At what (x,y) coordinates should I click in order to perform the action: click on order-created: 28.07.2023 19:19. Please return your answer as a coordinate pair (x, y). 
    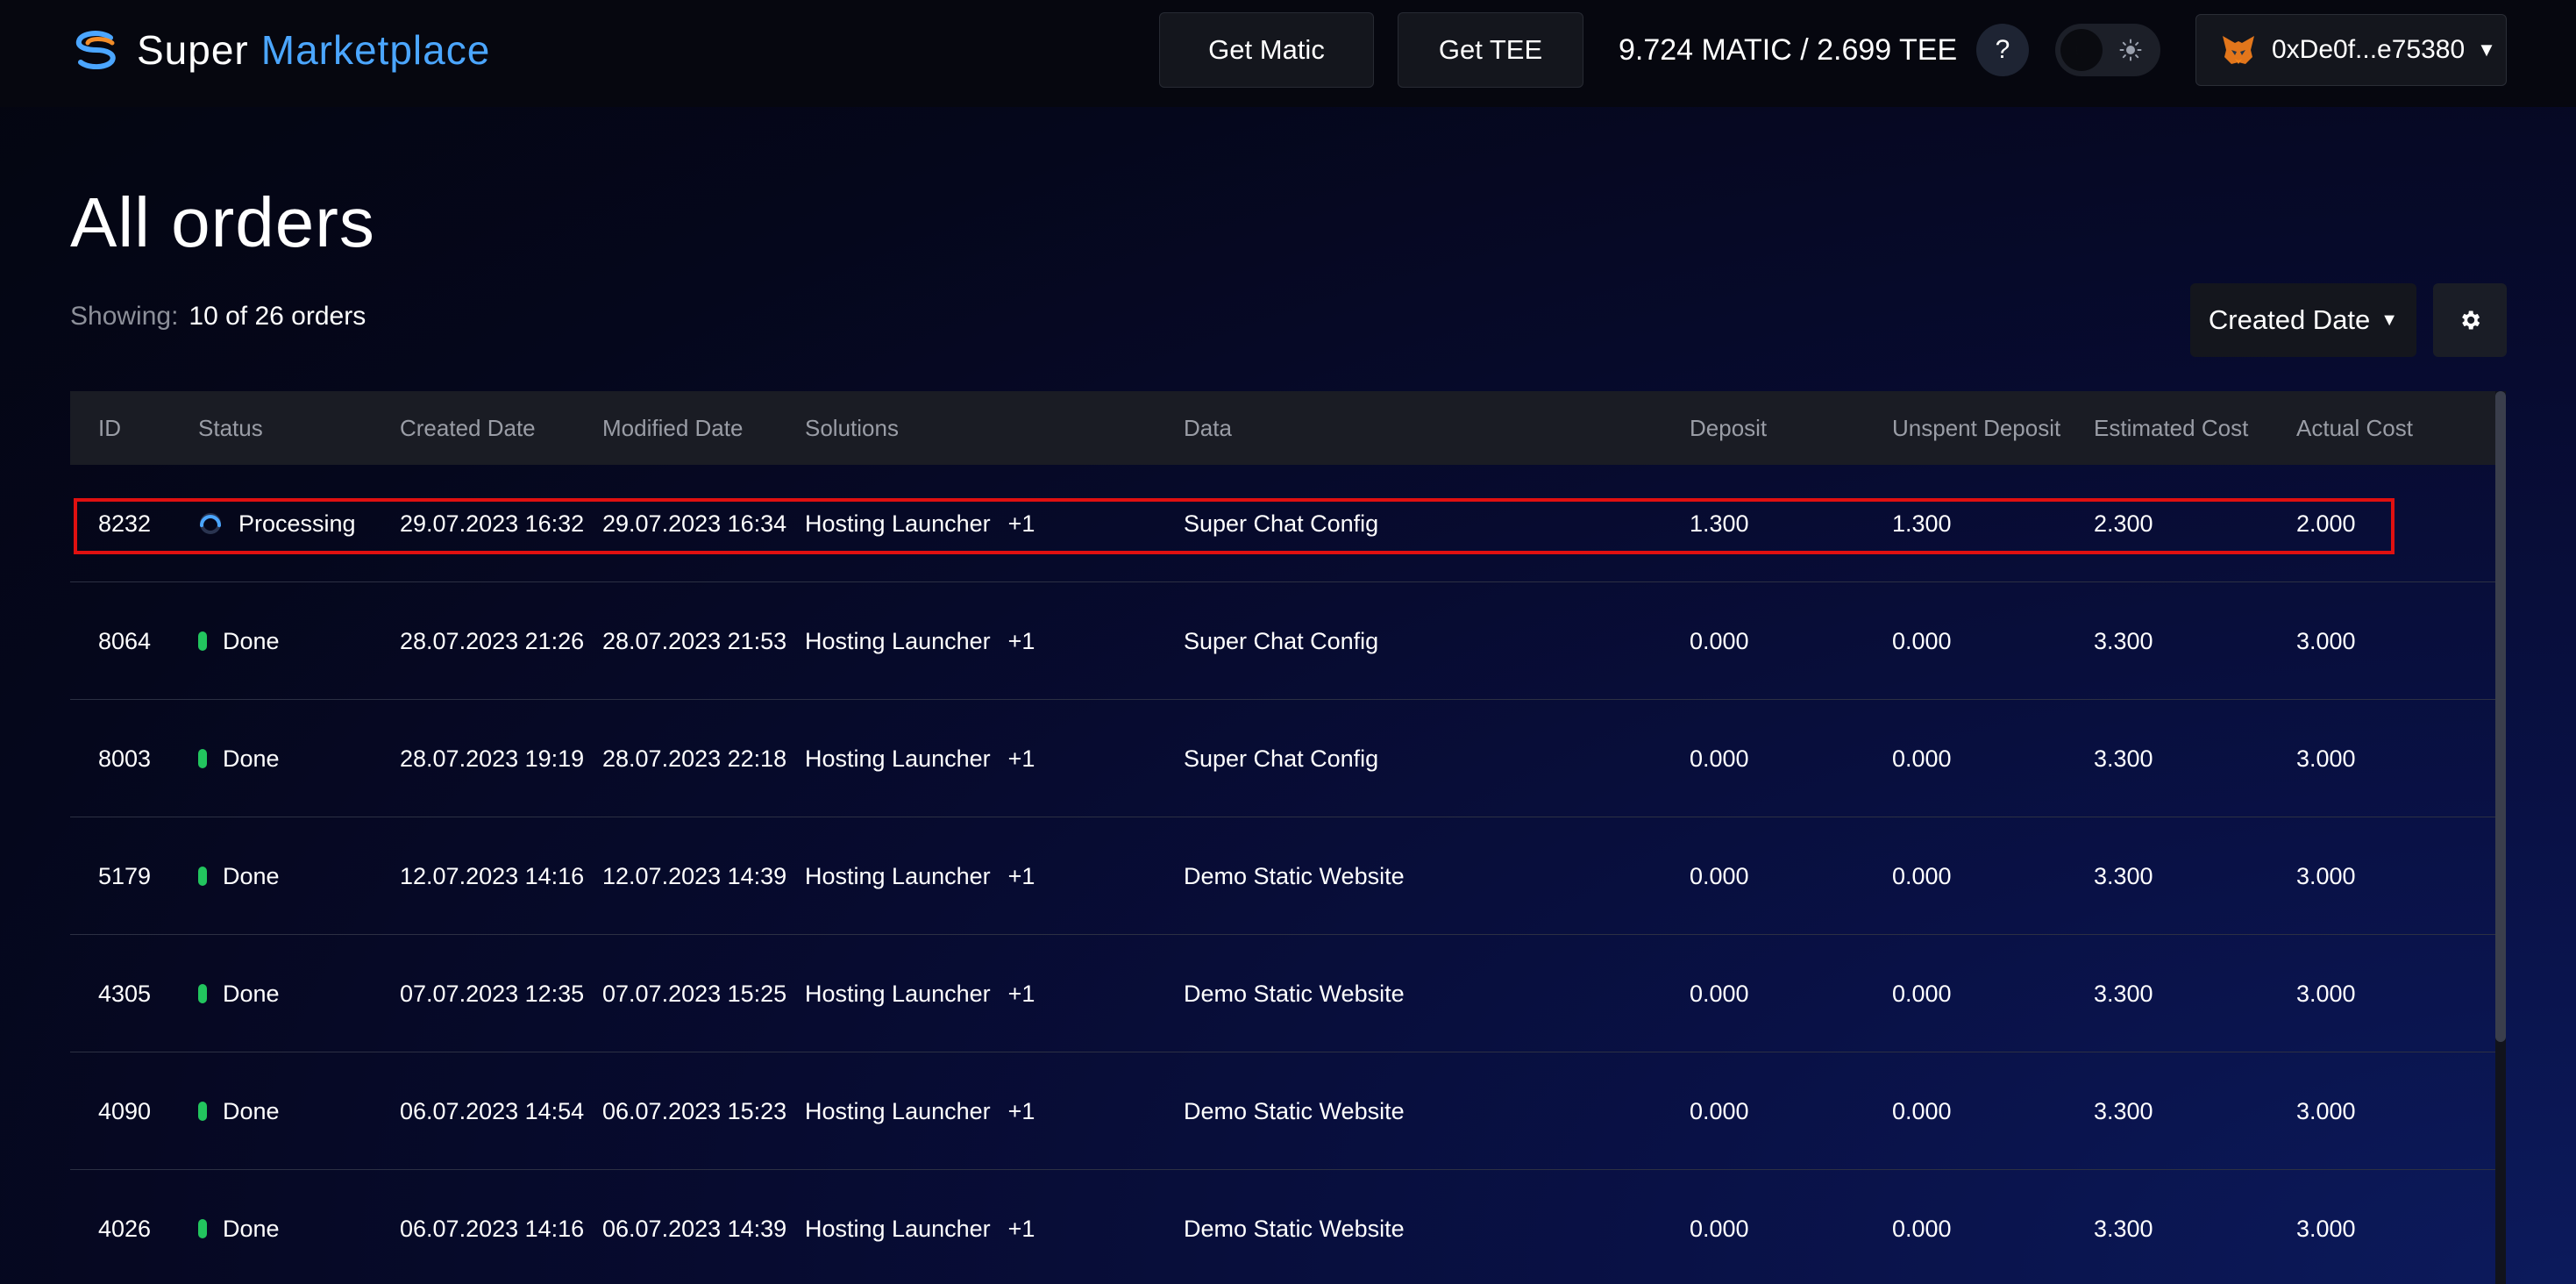
    Looking at the image, I should click on (492, 758).